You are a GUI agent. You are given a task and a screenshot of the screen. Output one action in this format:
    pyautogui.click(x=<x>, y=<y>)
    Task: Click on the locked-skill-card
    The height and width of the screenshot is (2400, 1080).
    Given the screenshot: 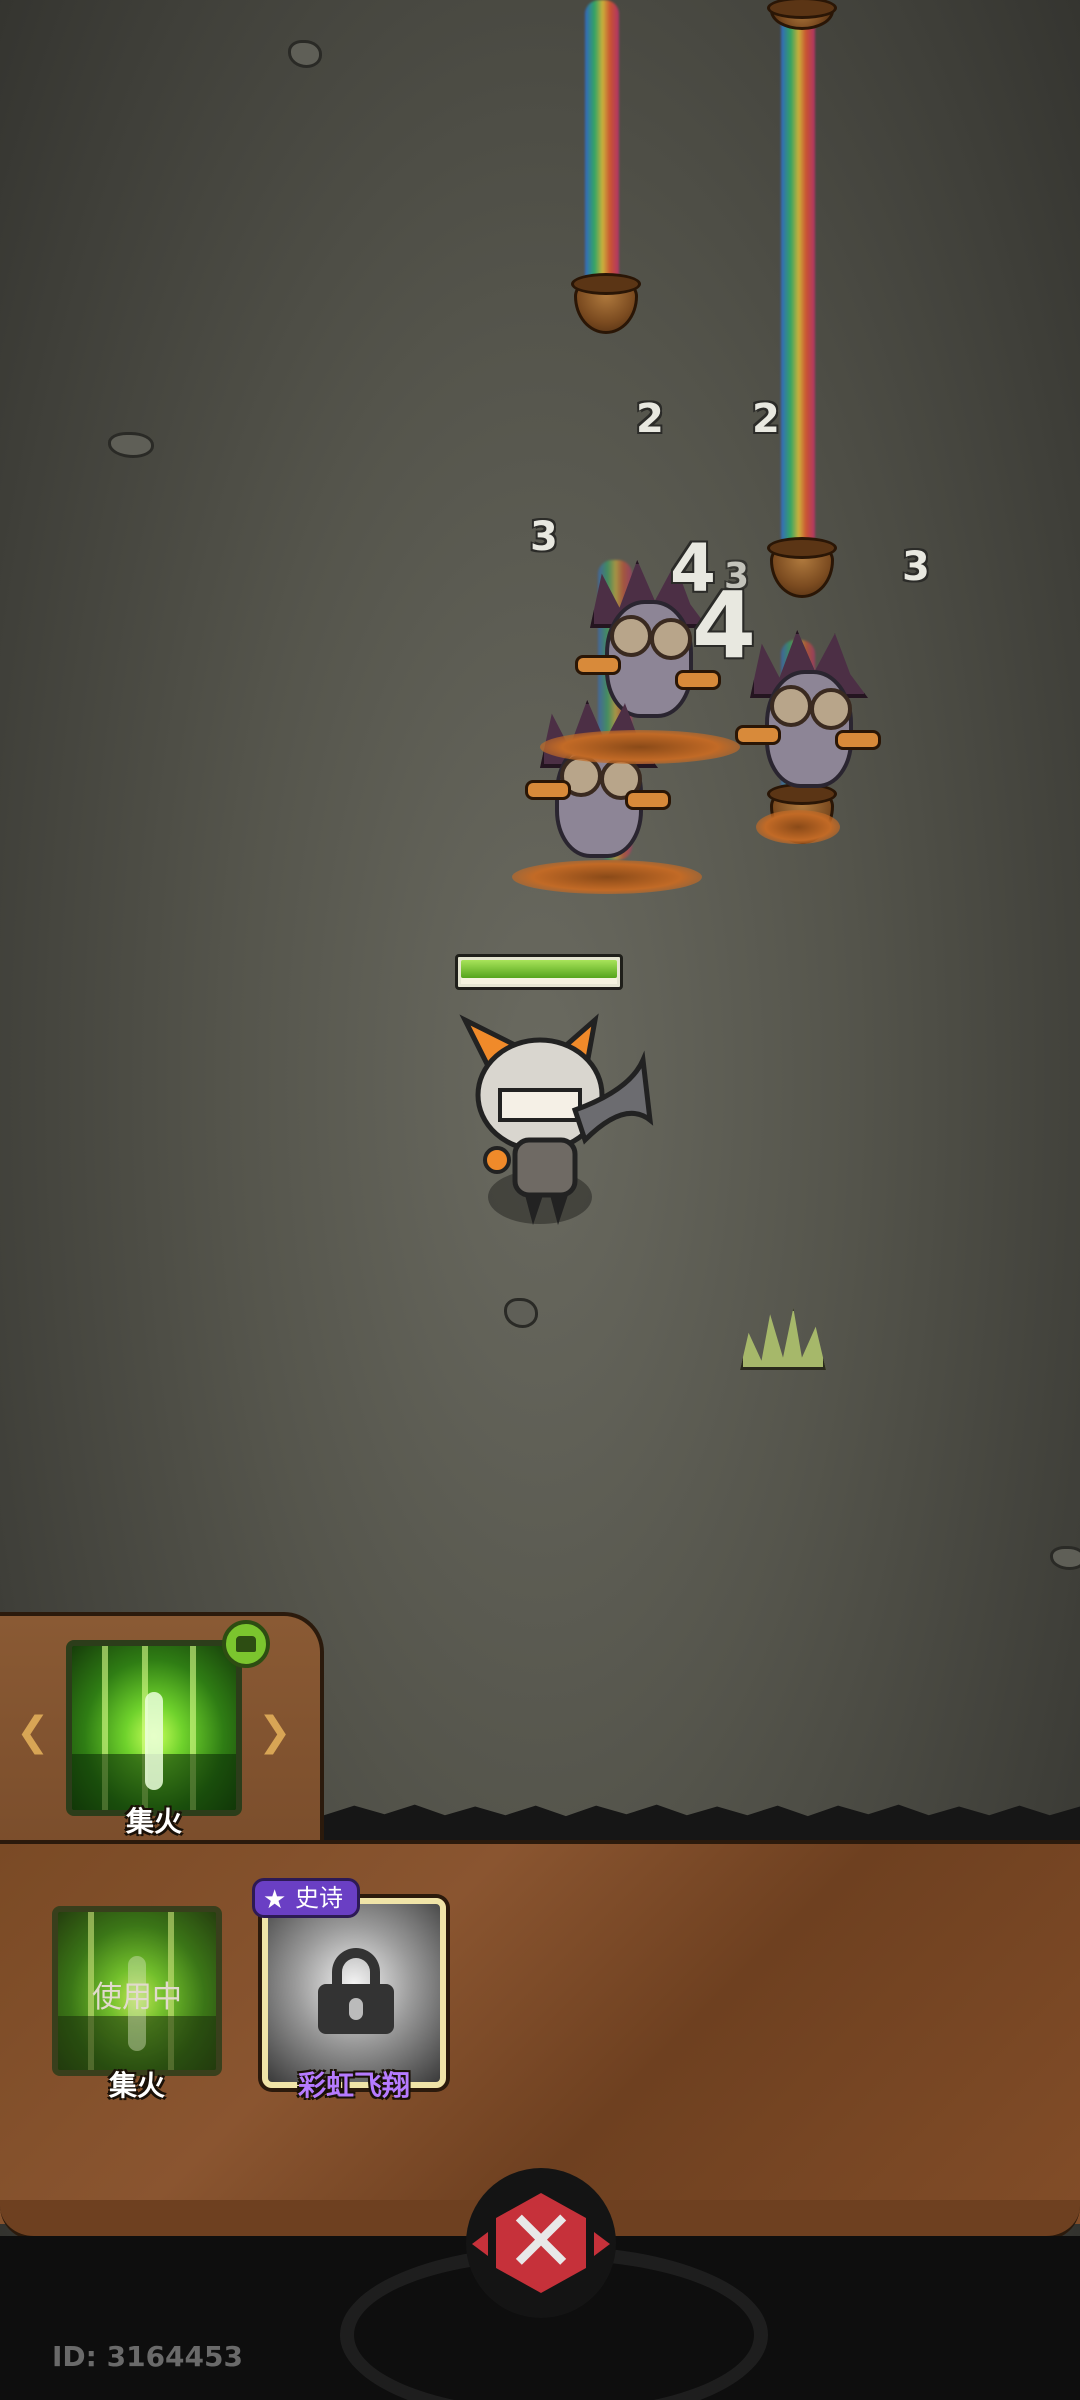 What is the action you would take?
    pyautogui.click(x=354, y=1993)
    